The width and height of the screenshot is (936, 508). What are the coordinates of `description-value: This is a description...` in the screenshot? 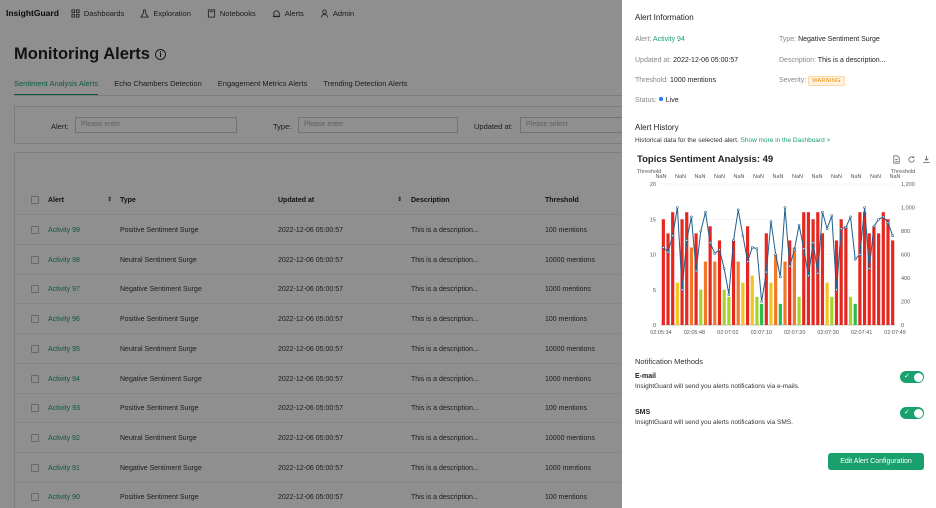 It's located at (851, 60).